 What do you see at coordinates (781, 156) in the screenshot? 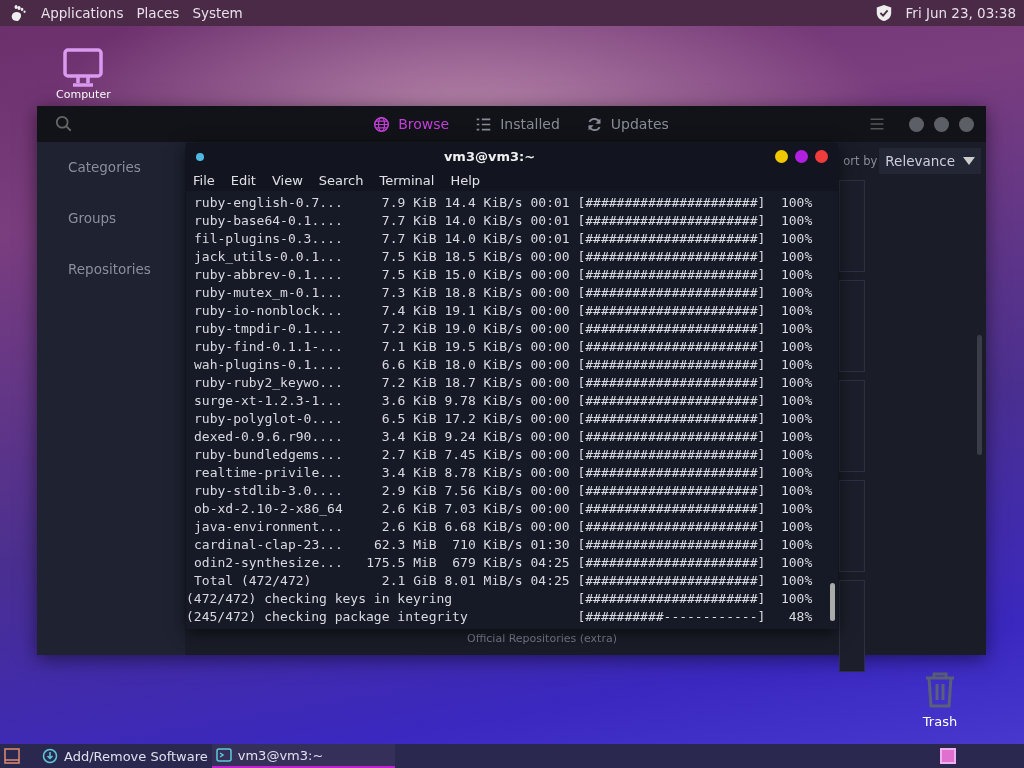
I see `minimize-button` at bounding box center [781, 156].